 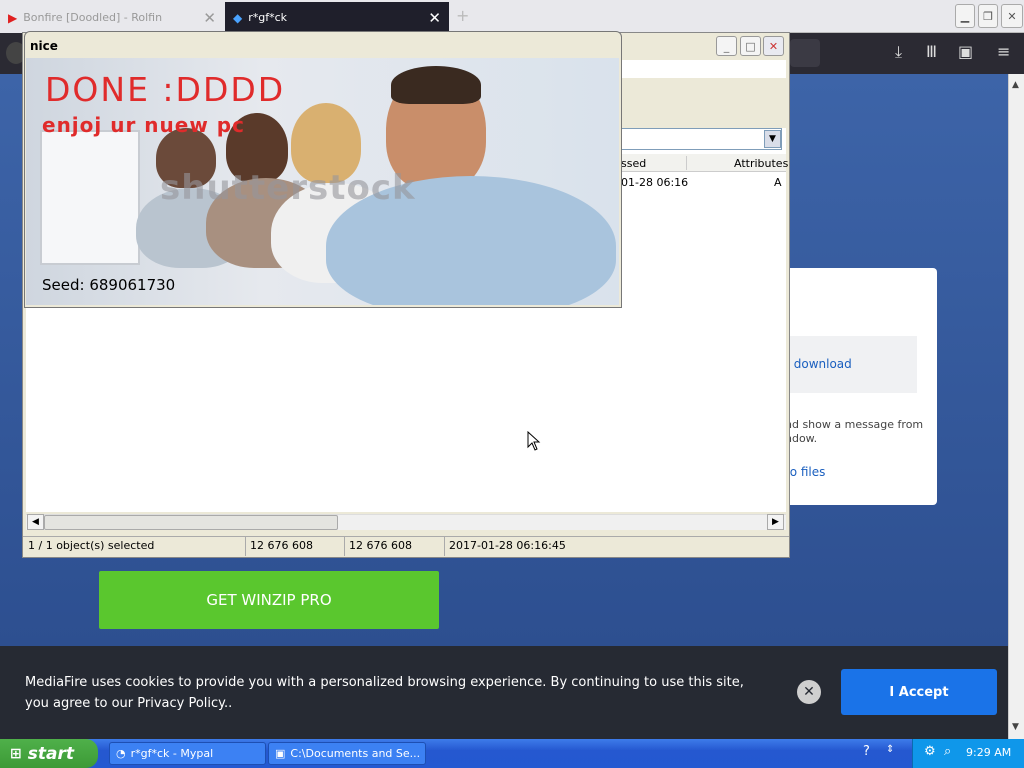 What do you see at coordinates (269, 600) in the screenshot?
I see `get-winzip-button: GET WINZIP PRO` at bounding box center [269, 600].